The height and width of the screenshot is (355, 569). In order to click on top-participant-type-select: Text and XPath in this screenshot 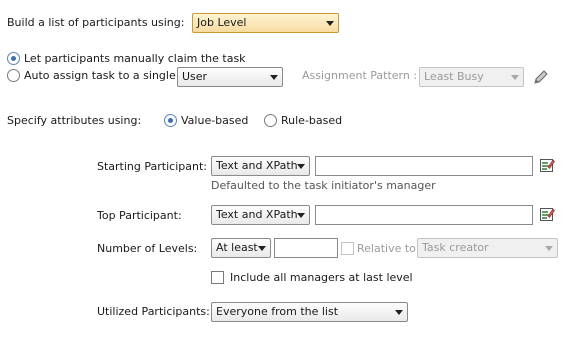, I will do `click(260, 215)`.